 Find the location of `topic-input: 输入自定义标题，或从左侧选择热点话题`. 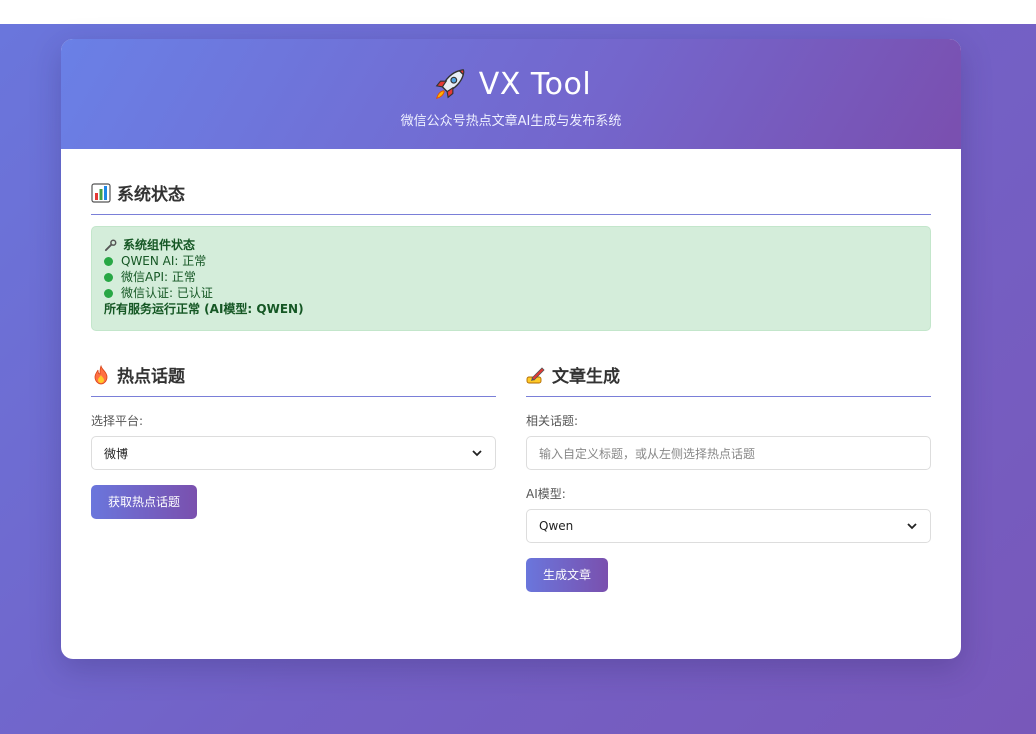

topic-input: 输入自定义标题，或从左侧选择热点话题 is located at coordinates (728, 453).